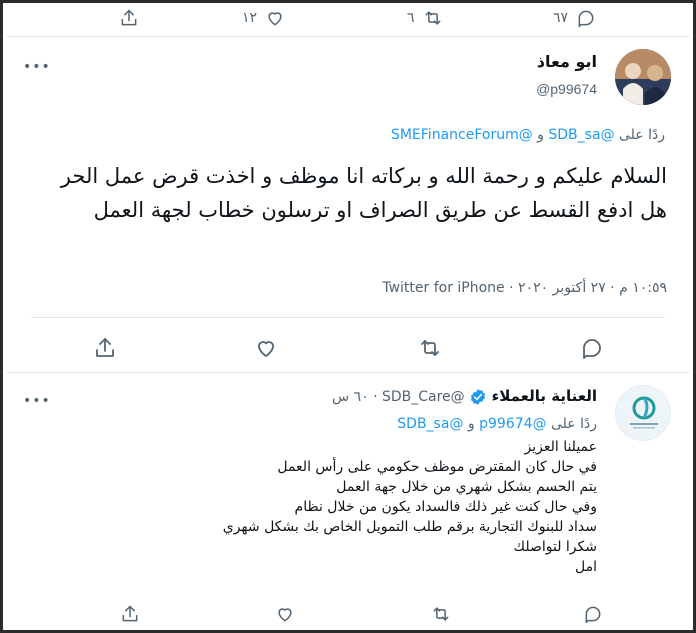 This screenshot has height=633, width=696. What do you see at coordinates (350, 397) in the screenshot?
I see `tweet-time-ago: ٦٠ س` at bounding box center [350, 397].